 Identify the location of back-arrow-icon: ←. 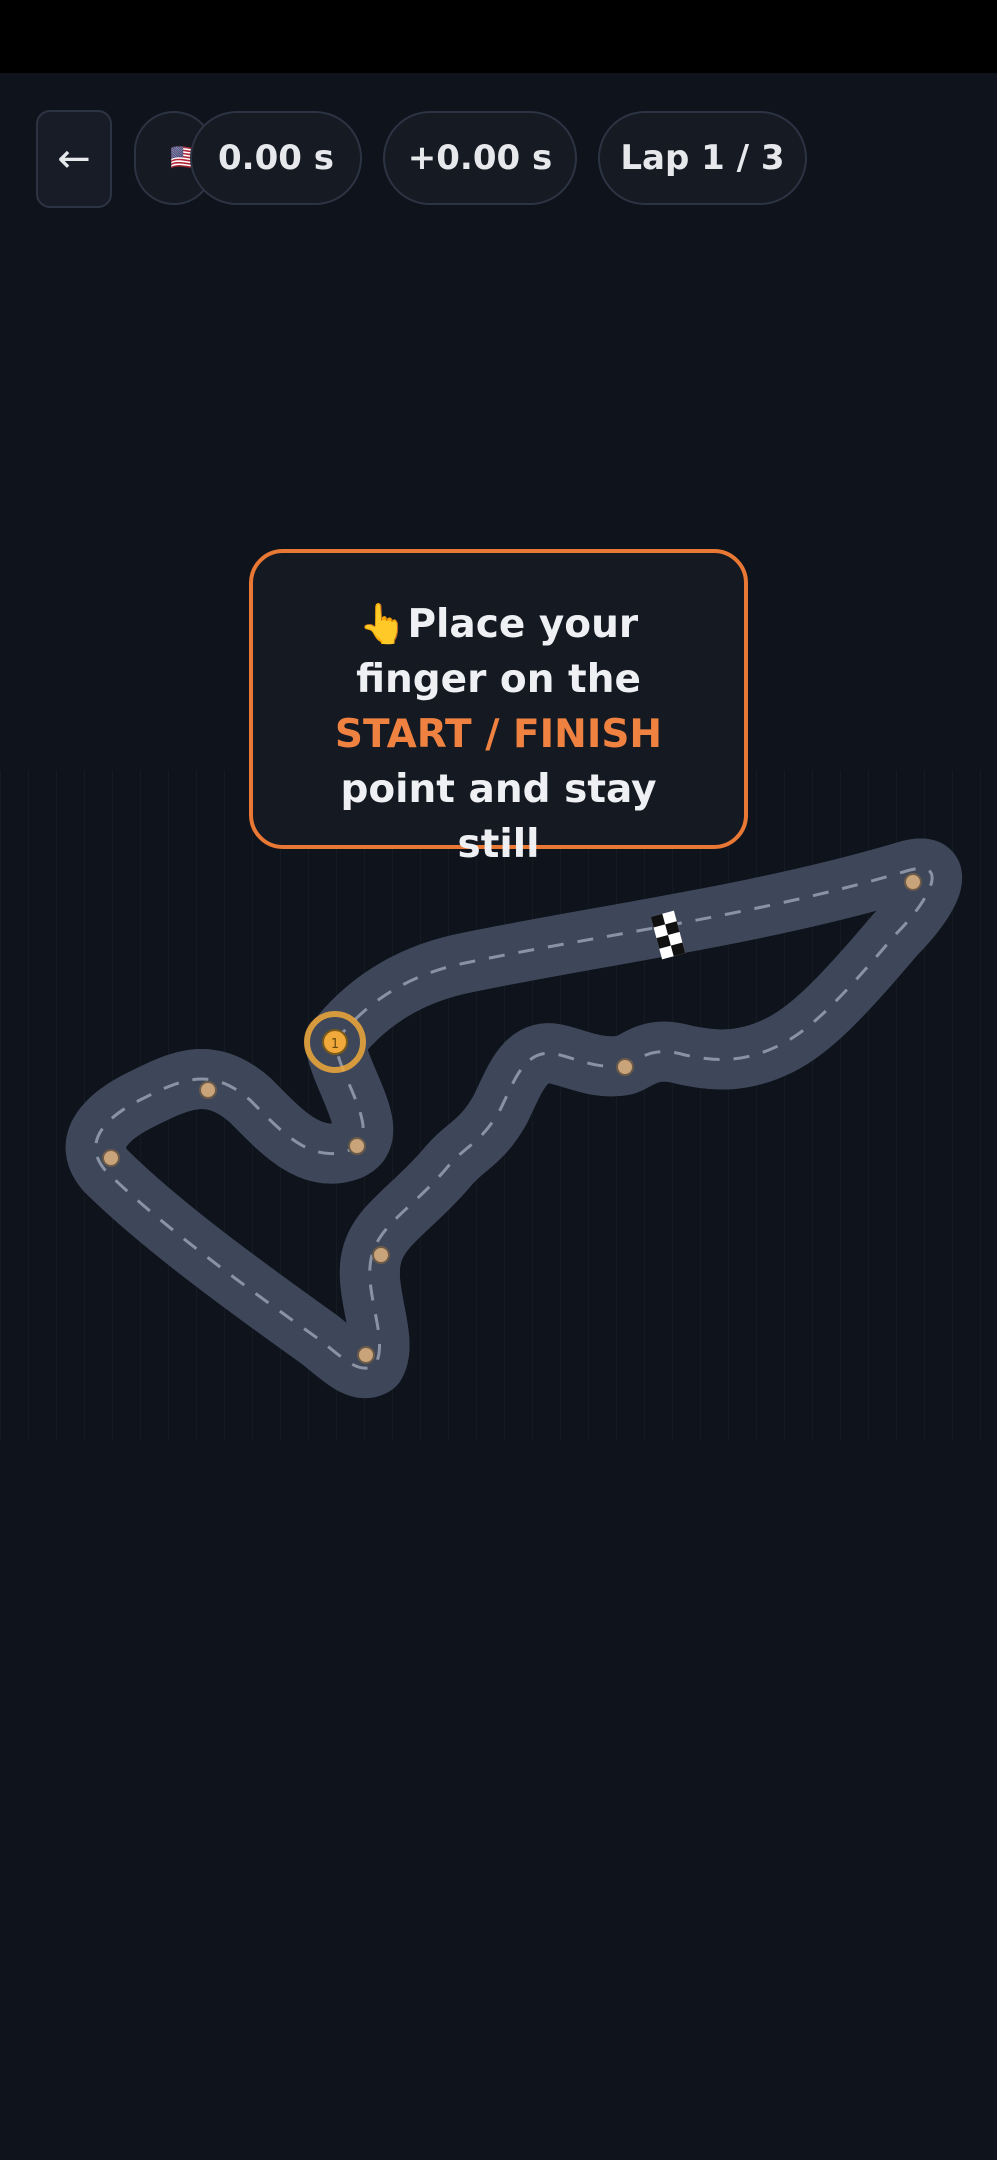
(74, 159).